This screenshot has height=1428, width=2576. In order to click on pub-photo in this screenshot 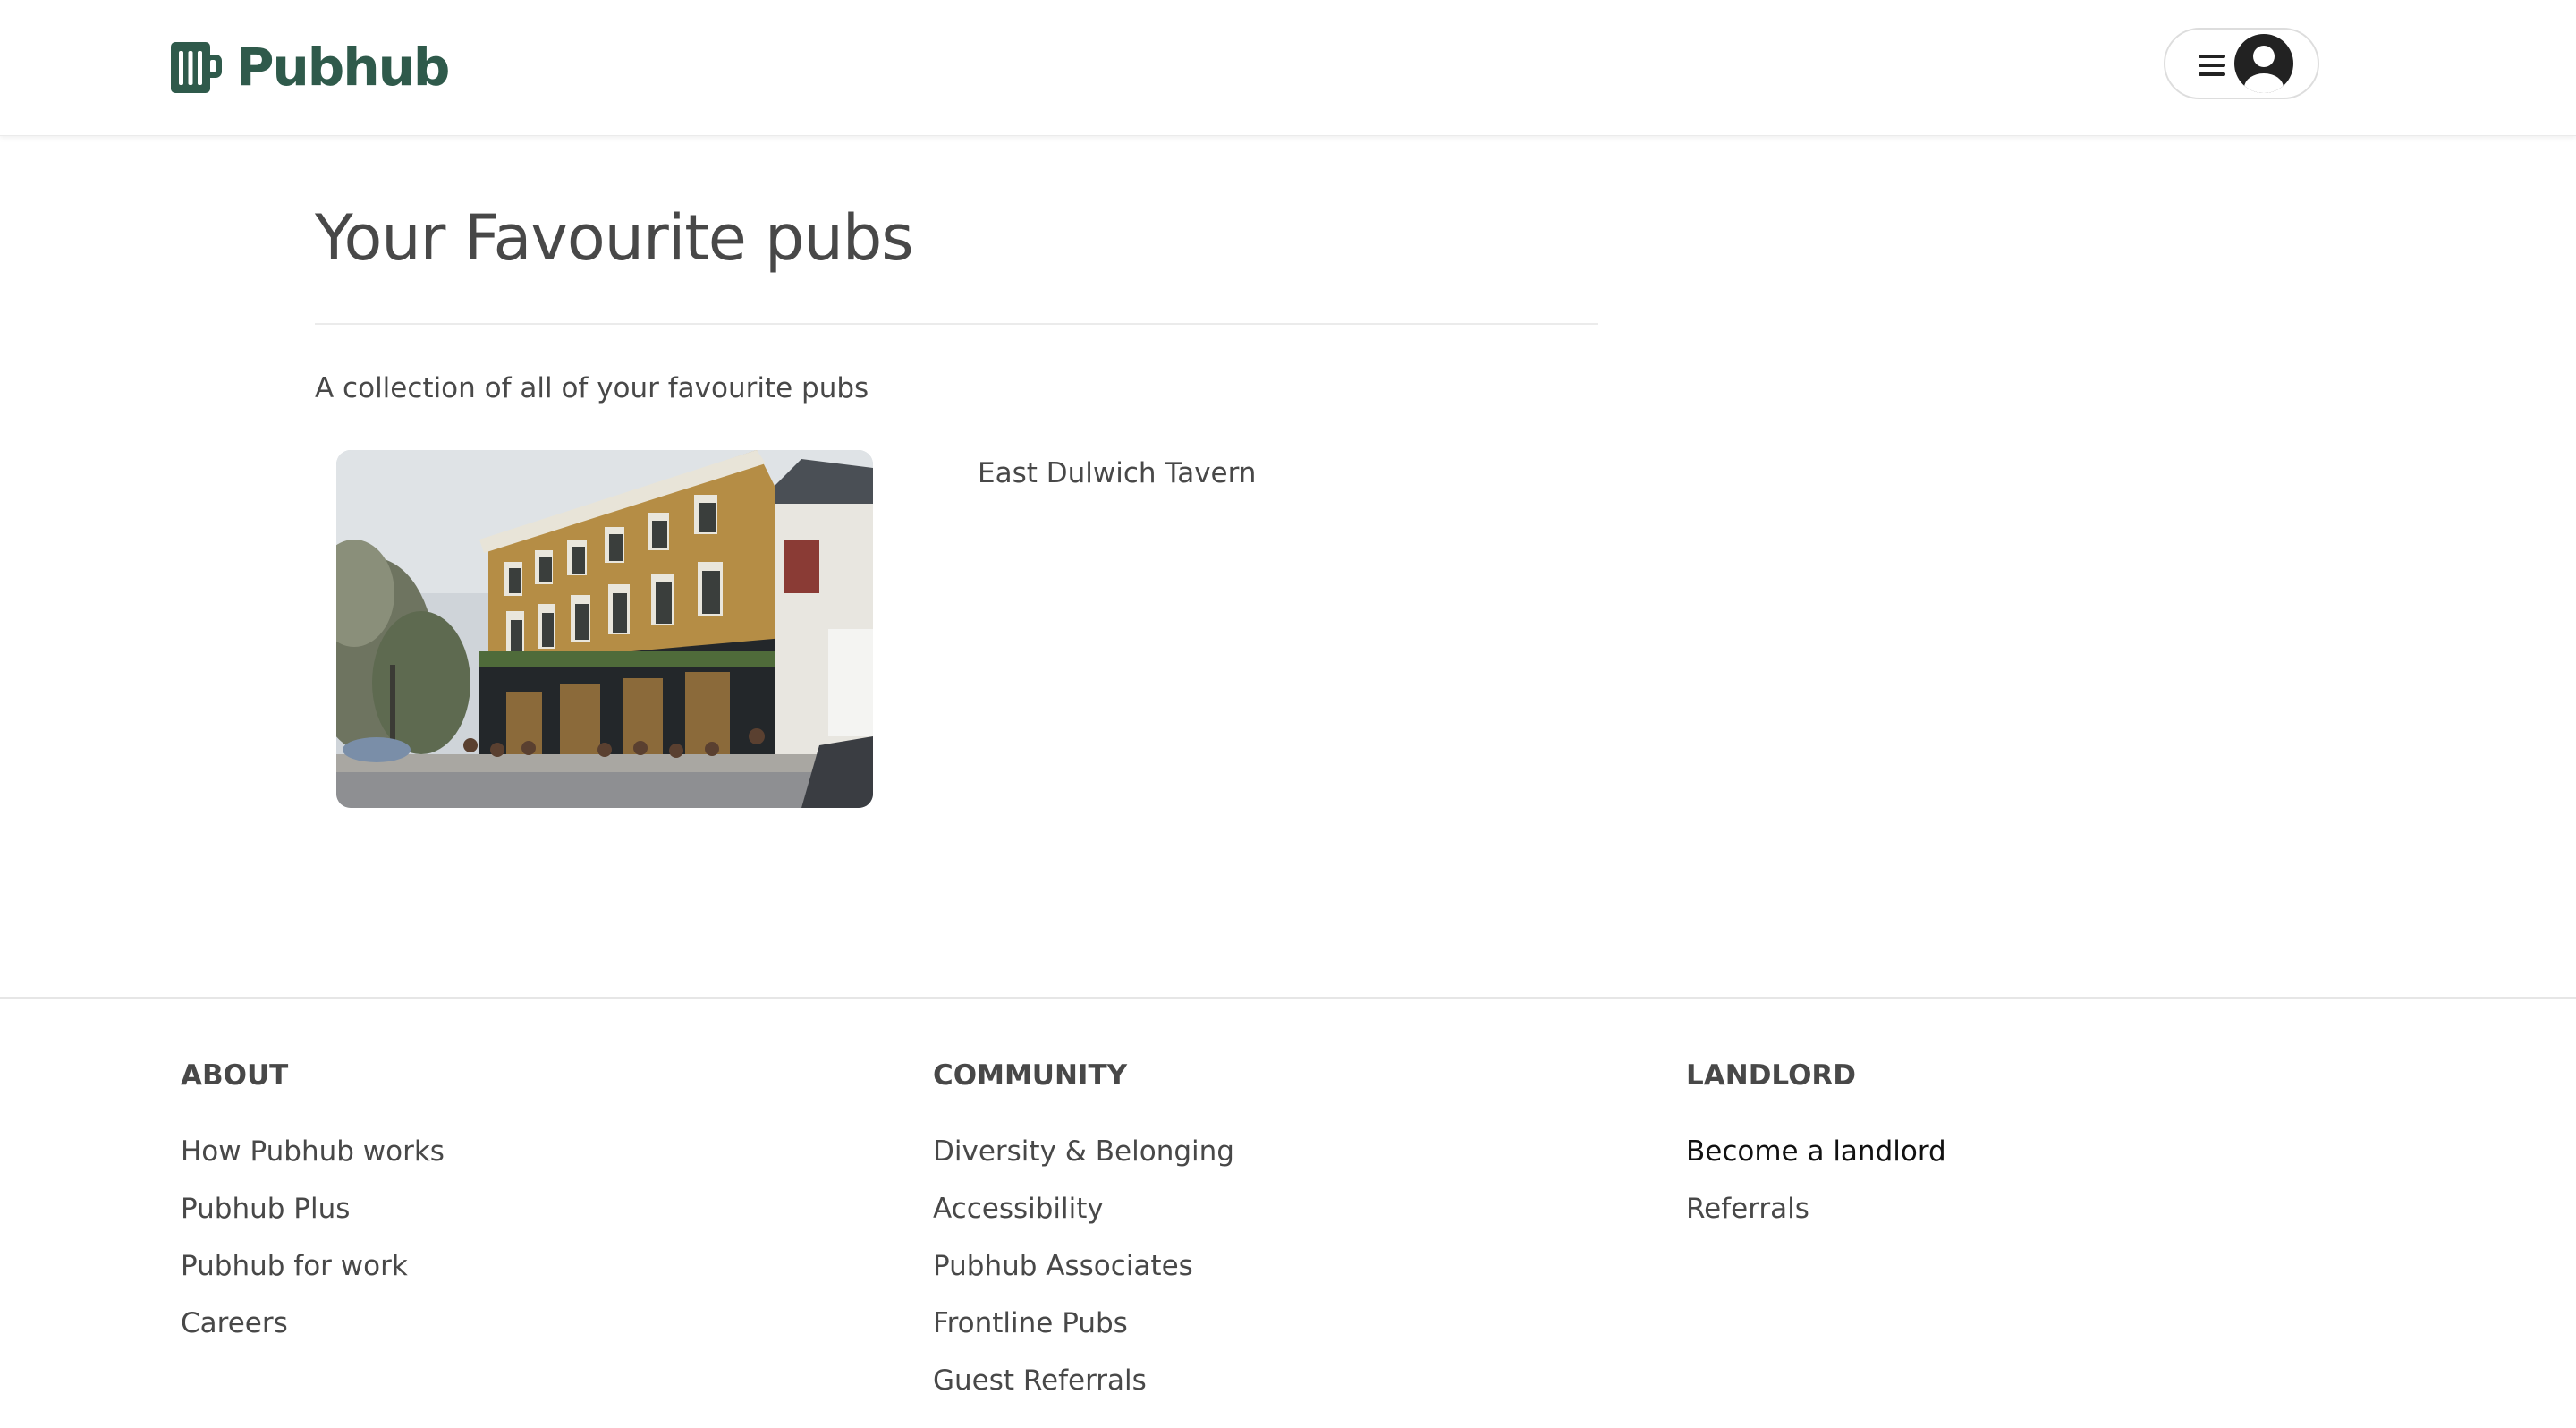, I will do `click(604, 629)`.